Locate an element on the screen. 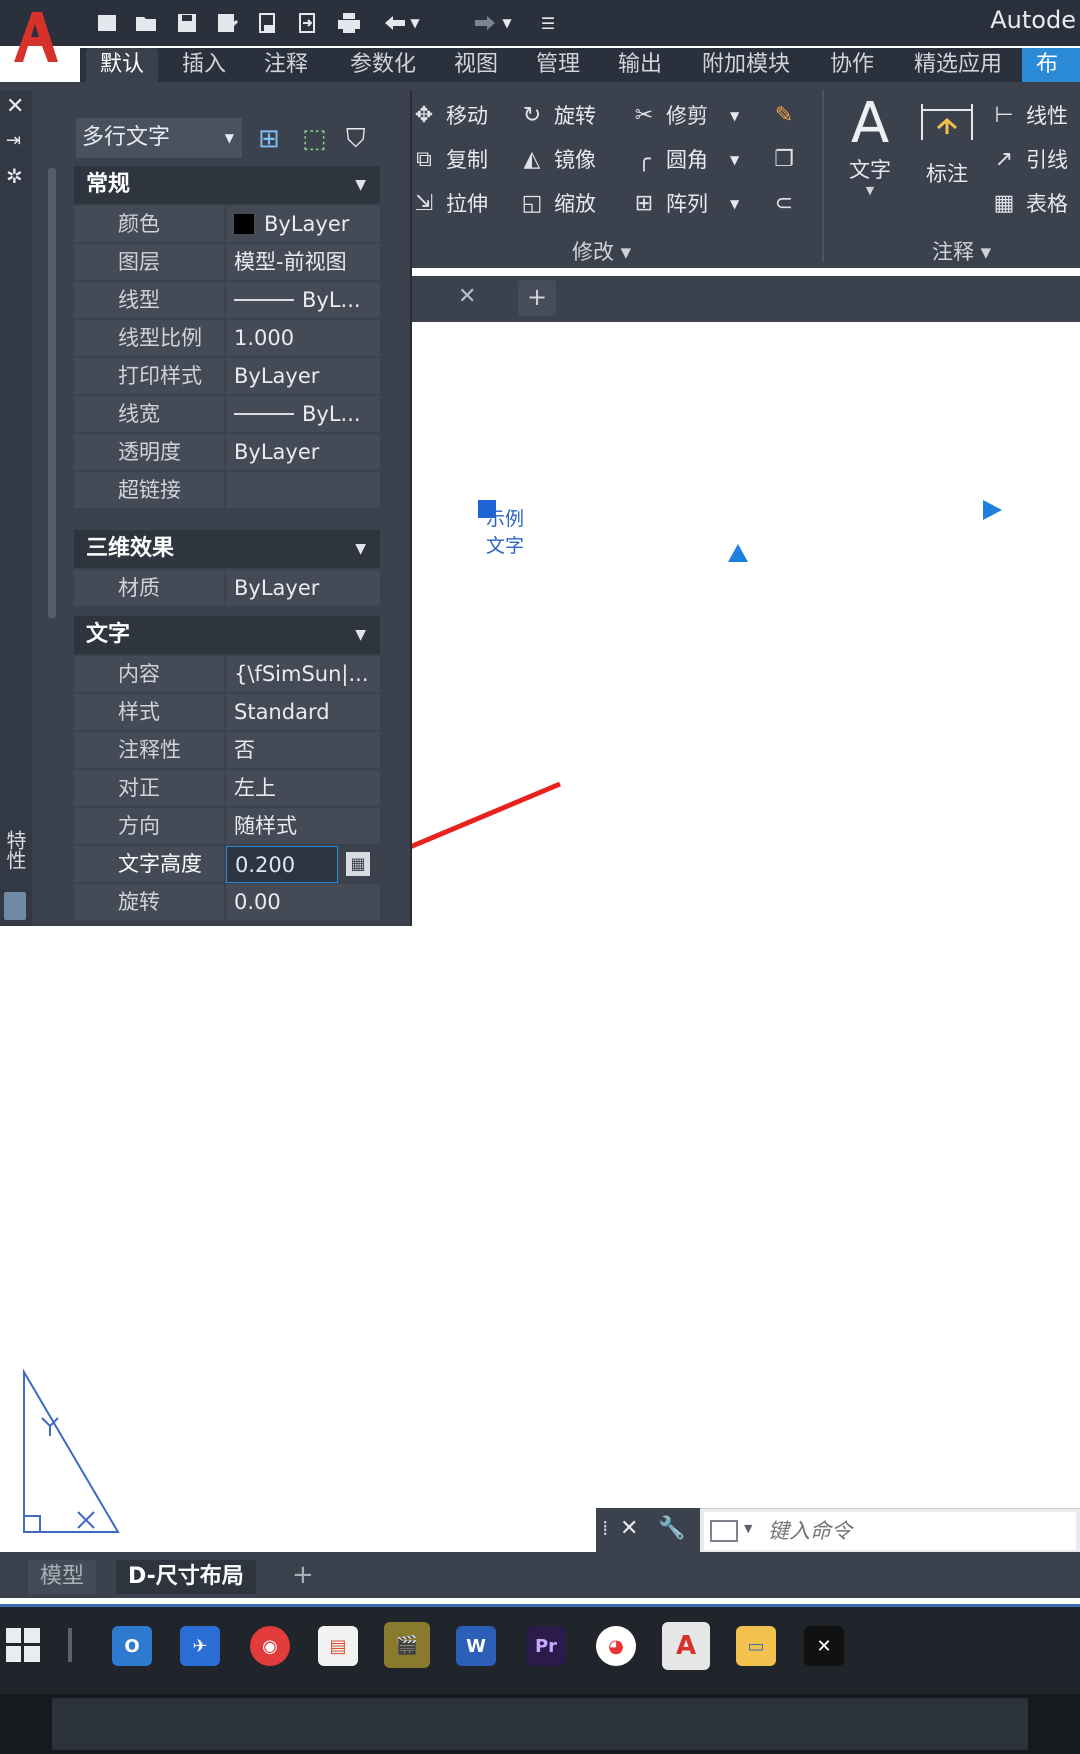 This screenshot has height=1754, width=1080. print-icon is located at coordinates (349, 23).